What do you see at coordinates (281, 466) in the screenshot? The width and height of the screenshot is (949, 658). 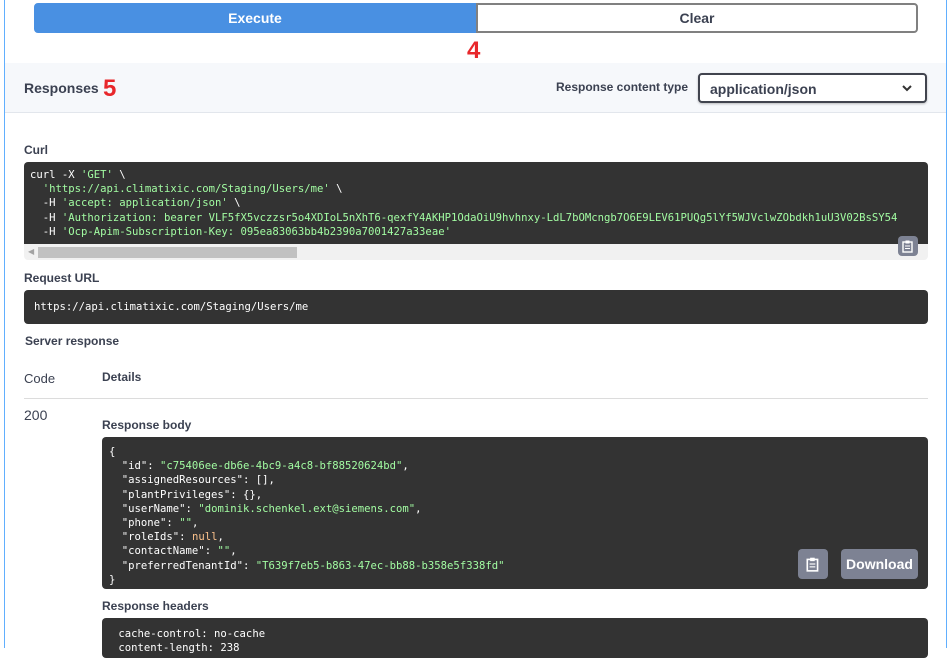 I see `json-value: "c75406ee-db6e-4bc9-a4c8-bf88520624bd"` at bounding box center [281, 466].